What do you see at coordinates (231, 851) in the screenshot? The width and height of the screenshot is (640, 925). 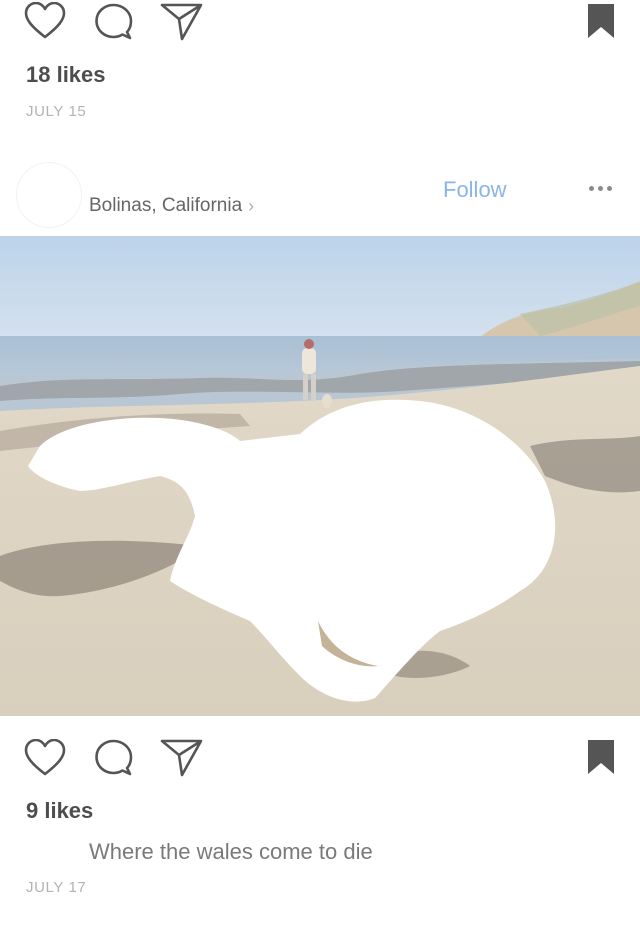 I see `post-caption: Where the wales come to die` at bounding box center [231, 851].